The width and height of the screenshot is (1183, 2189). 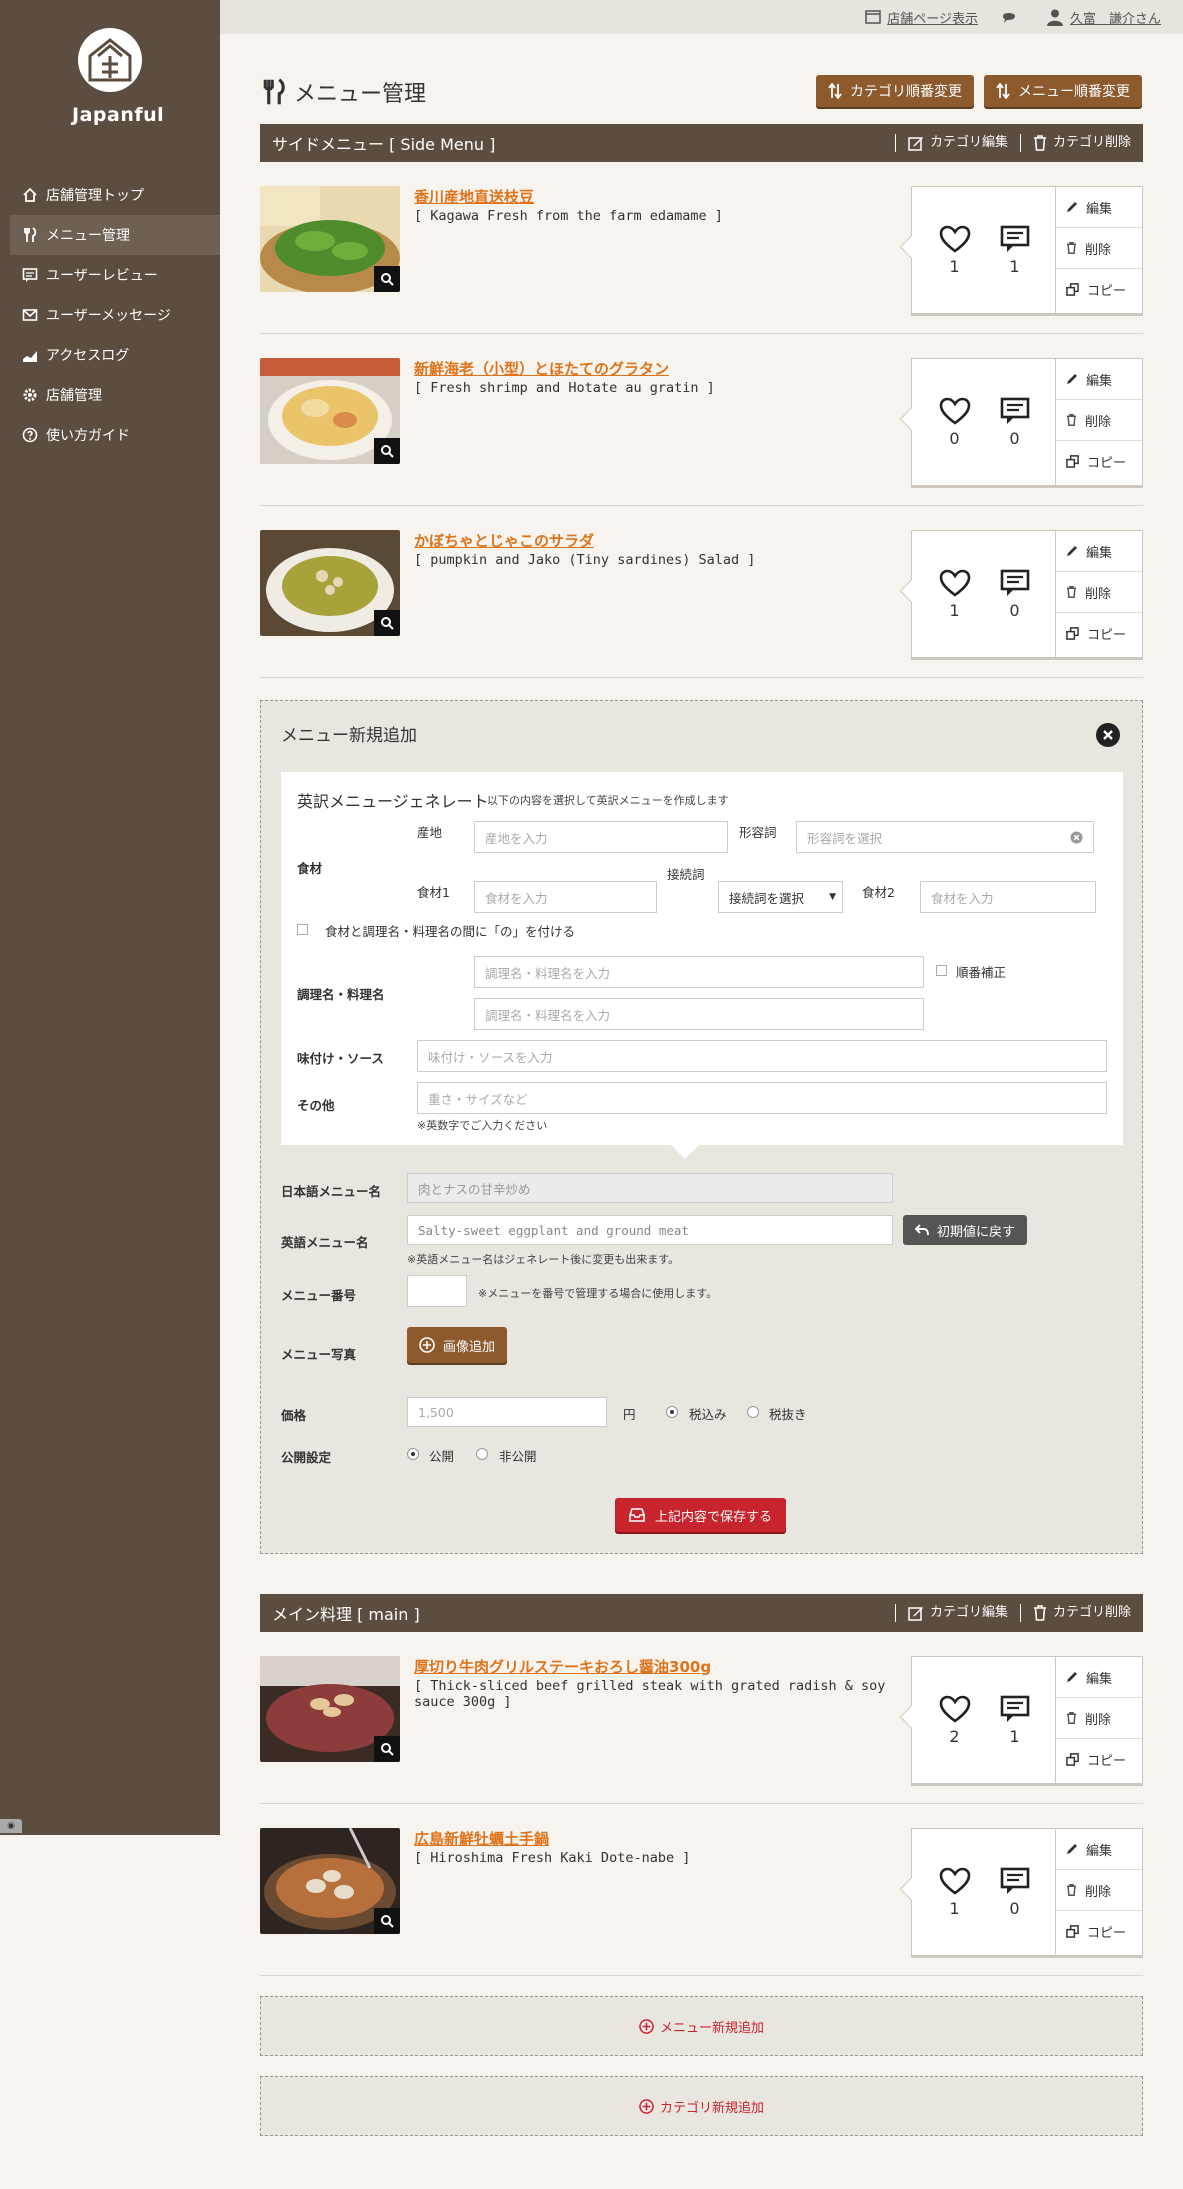 What do you see at coordinates (1063, 91) in the screenshot?
I see `menu-order-button: メニュー順番変更` at bounding box center [1063, 91].